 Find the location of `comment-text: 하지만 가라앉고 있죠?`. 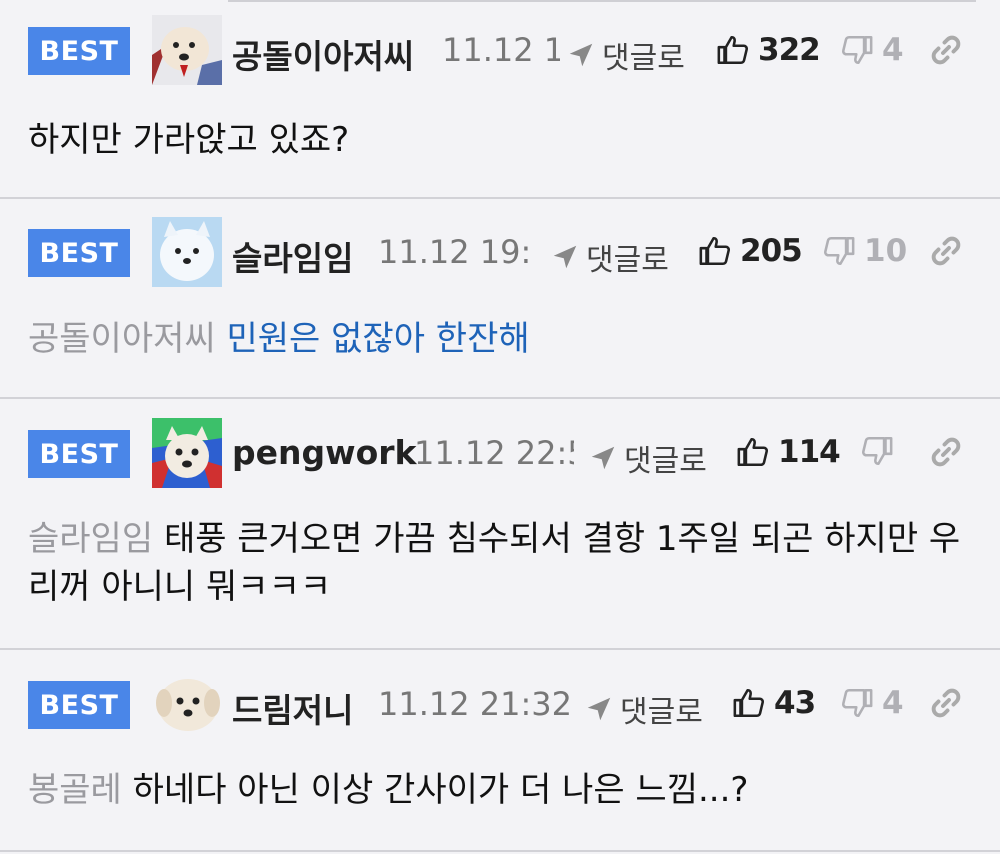

comment-text: 하지만 가라앉고 있죠? is located at coordinates (189, 140).